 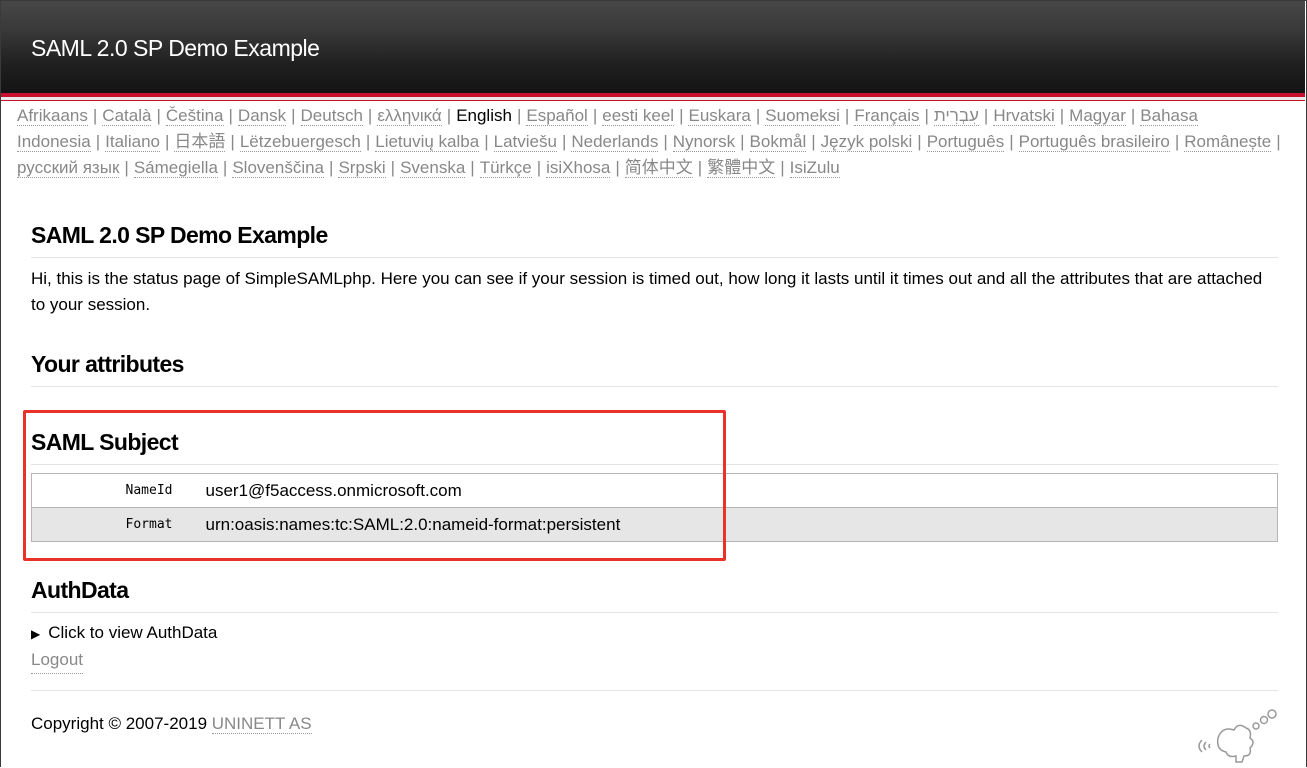 I want to click on language-link: Lëtzebuergesch, so click(x=300, y=142).